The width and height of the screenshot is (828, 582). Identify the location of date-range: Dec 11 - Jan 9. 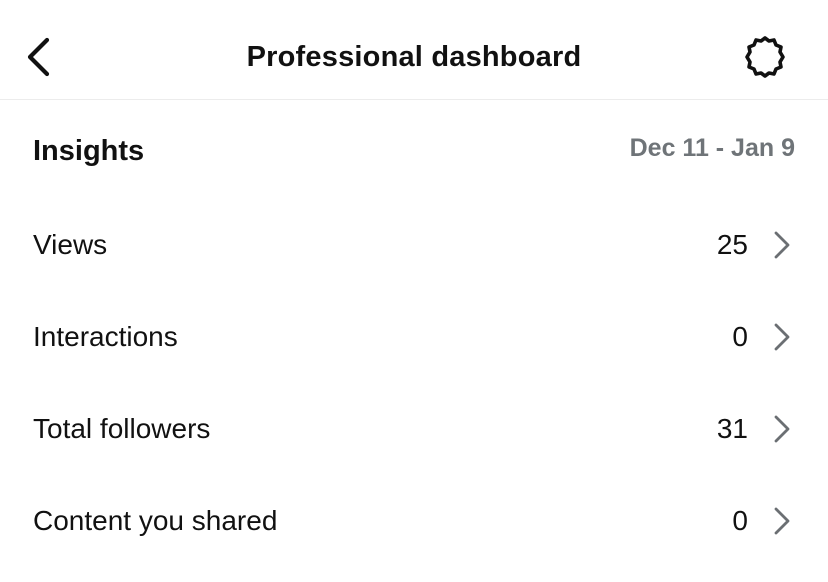
(712, 148).